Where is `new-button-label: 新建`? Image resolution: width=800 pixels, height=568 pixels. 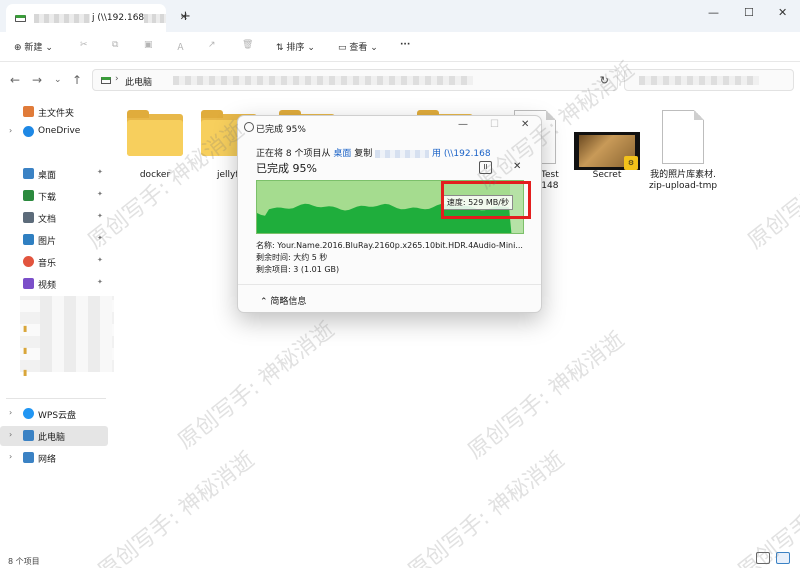 new-button-label: 新建 is located at coordinates (33, 48).